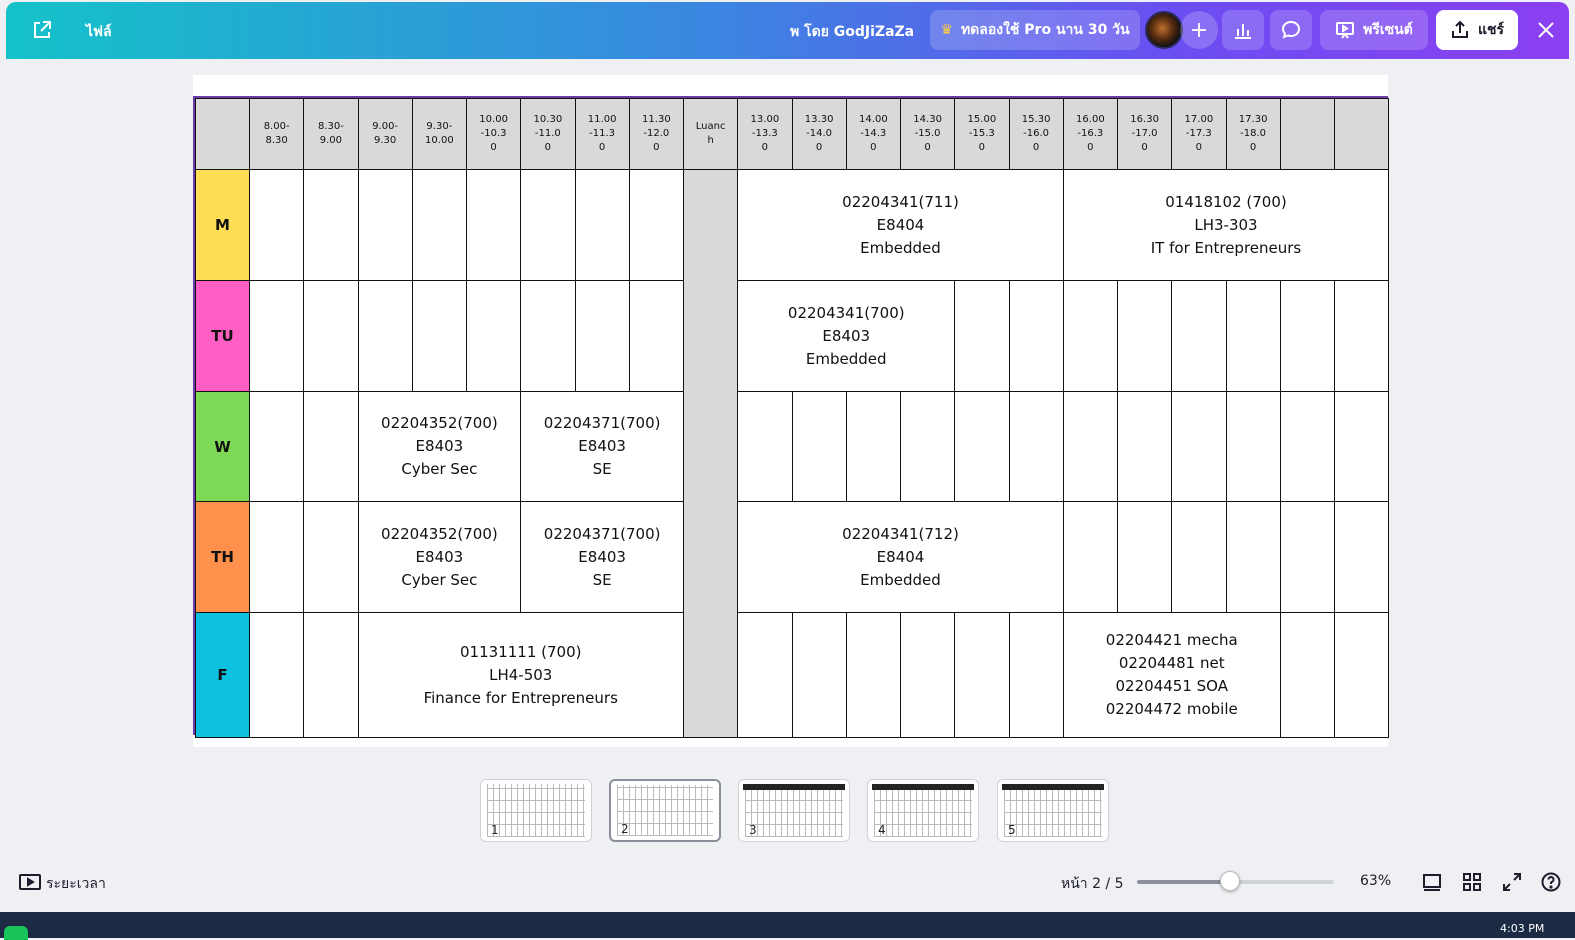 The height and width of the screenshot is (940, 1575). What do you see at coordinates (625, 829) in the screenshot?
I see `thumbnail-number: 2` at bounding box center [625, 829].